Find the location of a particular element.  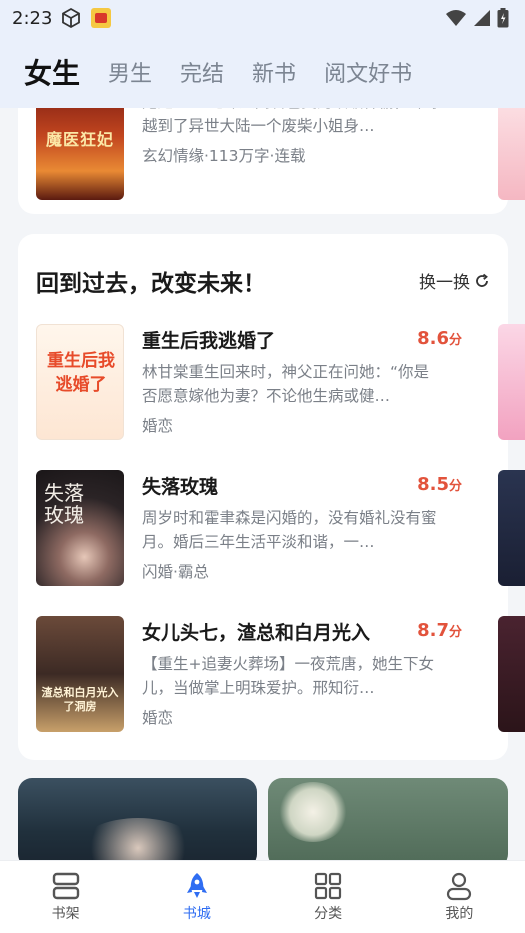

nav-categories: 分类 is located at coordinates (328, 897).